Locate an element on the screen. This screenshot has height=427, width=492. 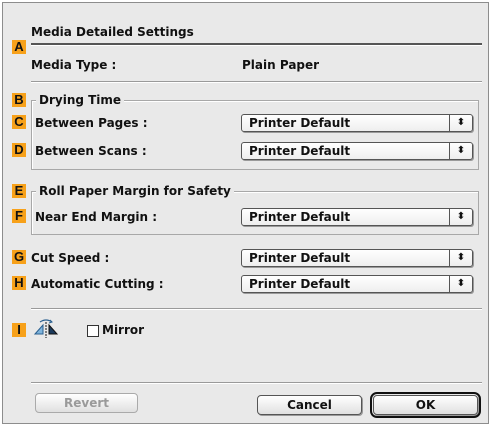
roll-paper-margin-title: Roll Paper Margin for Safety is located at coordinates (135, 191).